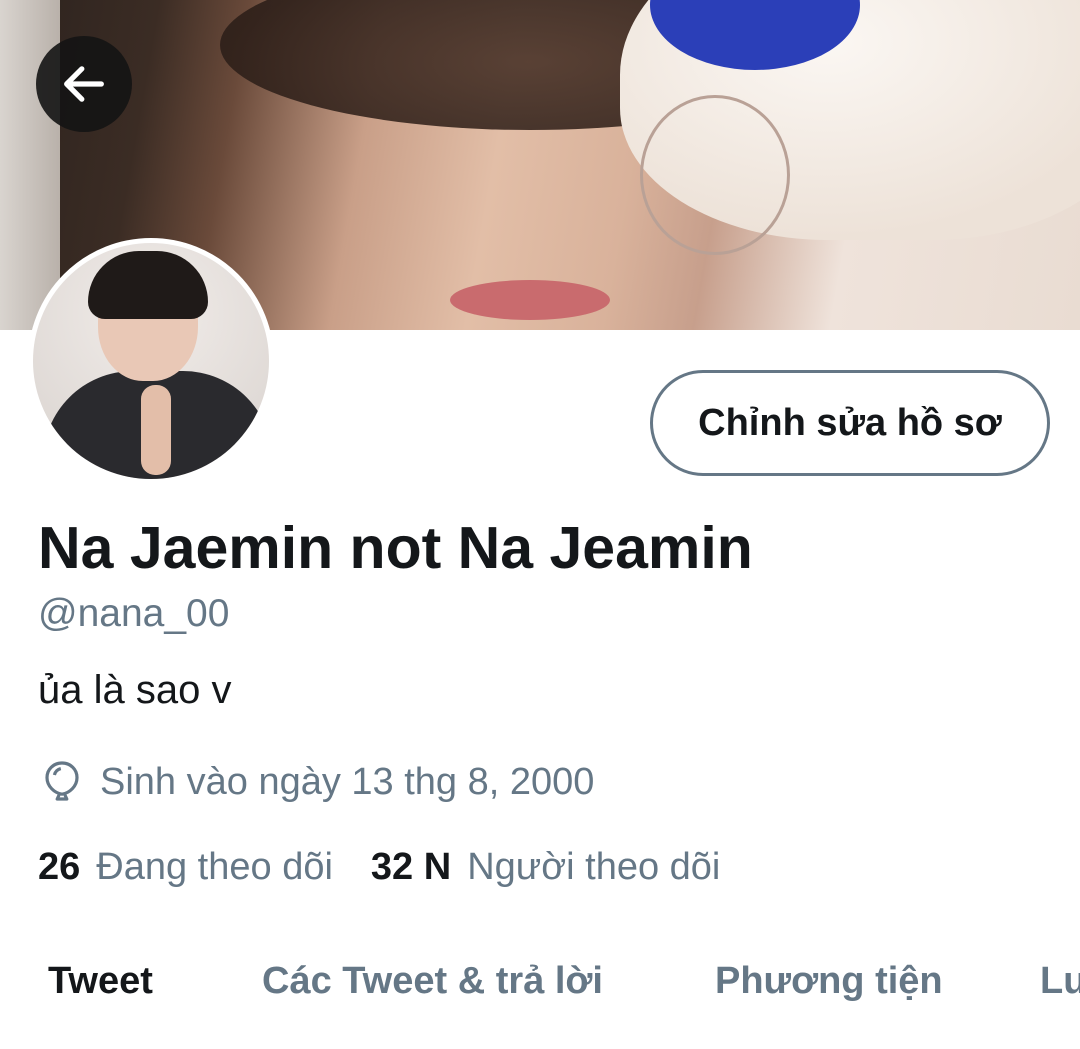 The height and width of the screenshot is (1049, 1080). What do you see at coordinates (100, 981) in the screenshot?
I see `tab-tweets: Tweet` at bounding box center [100, 981].